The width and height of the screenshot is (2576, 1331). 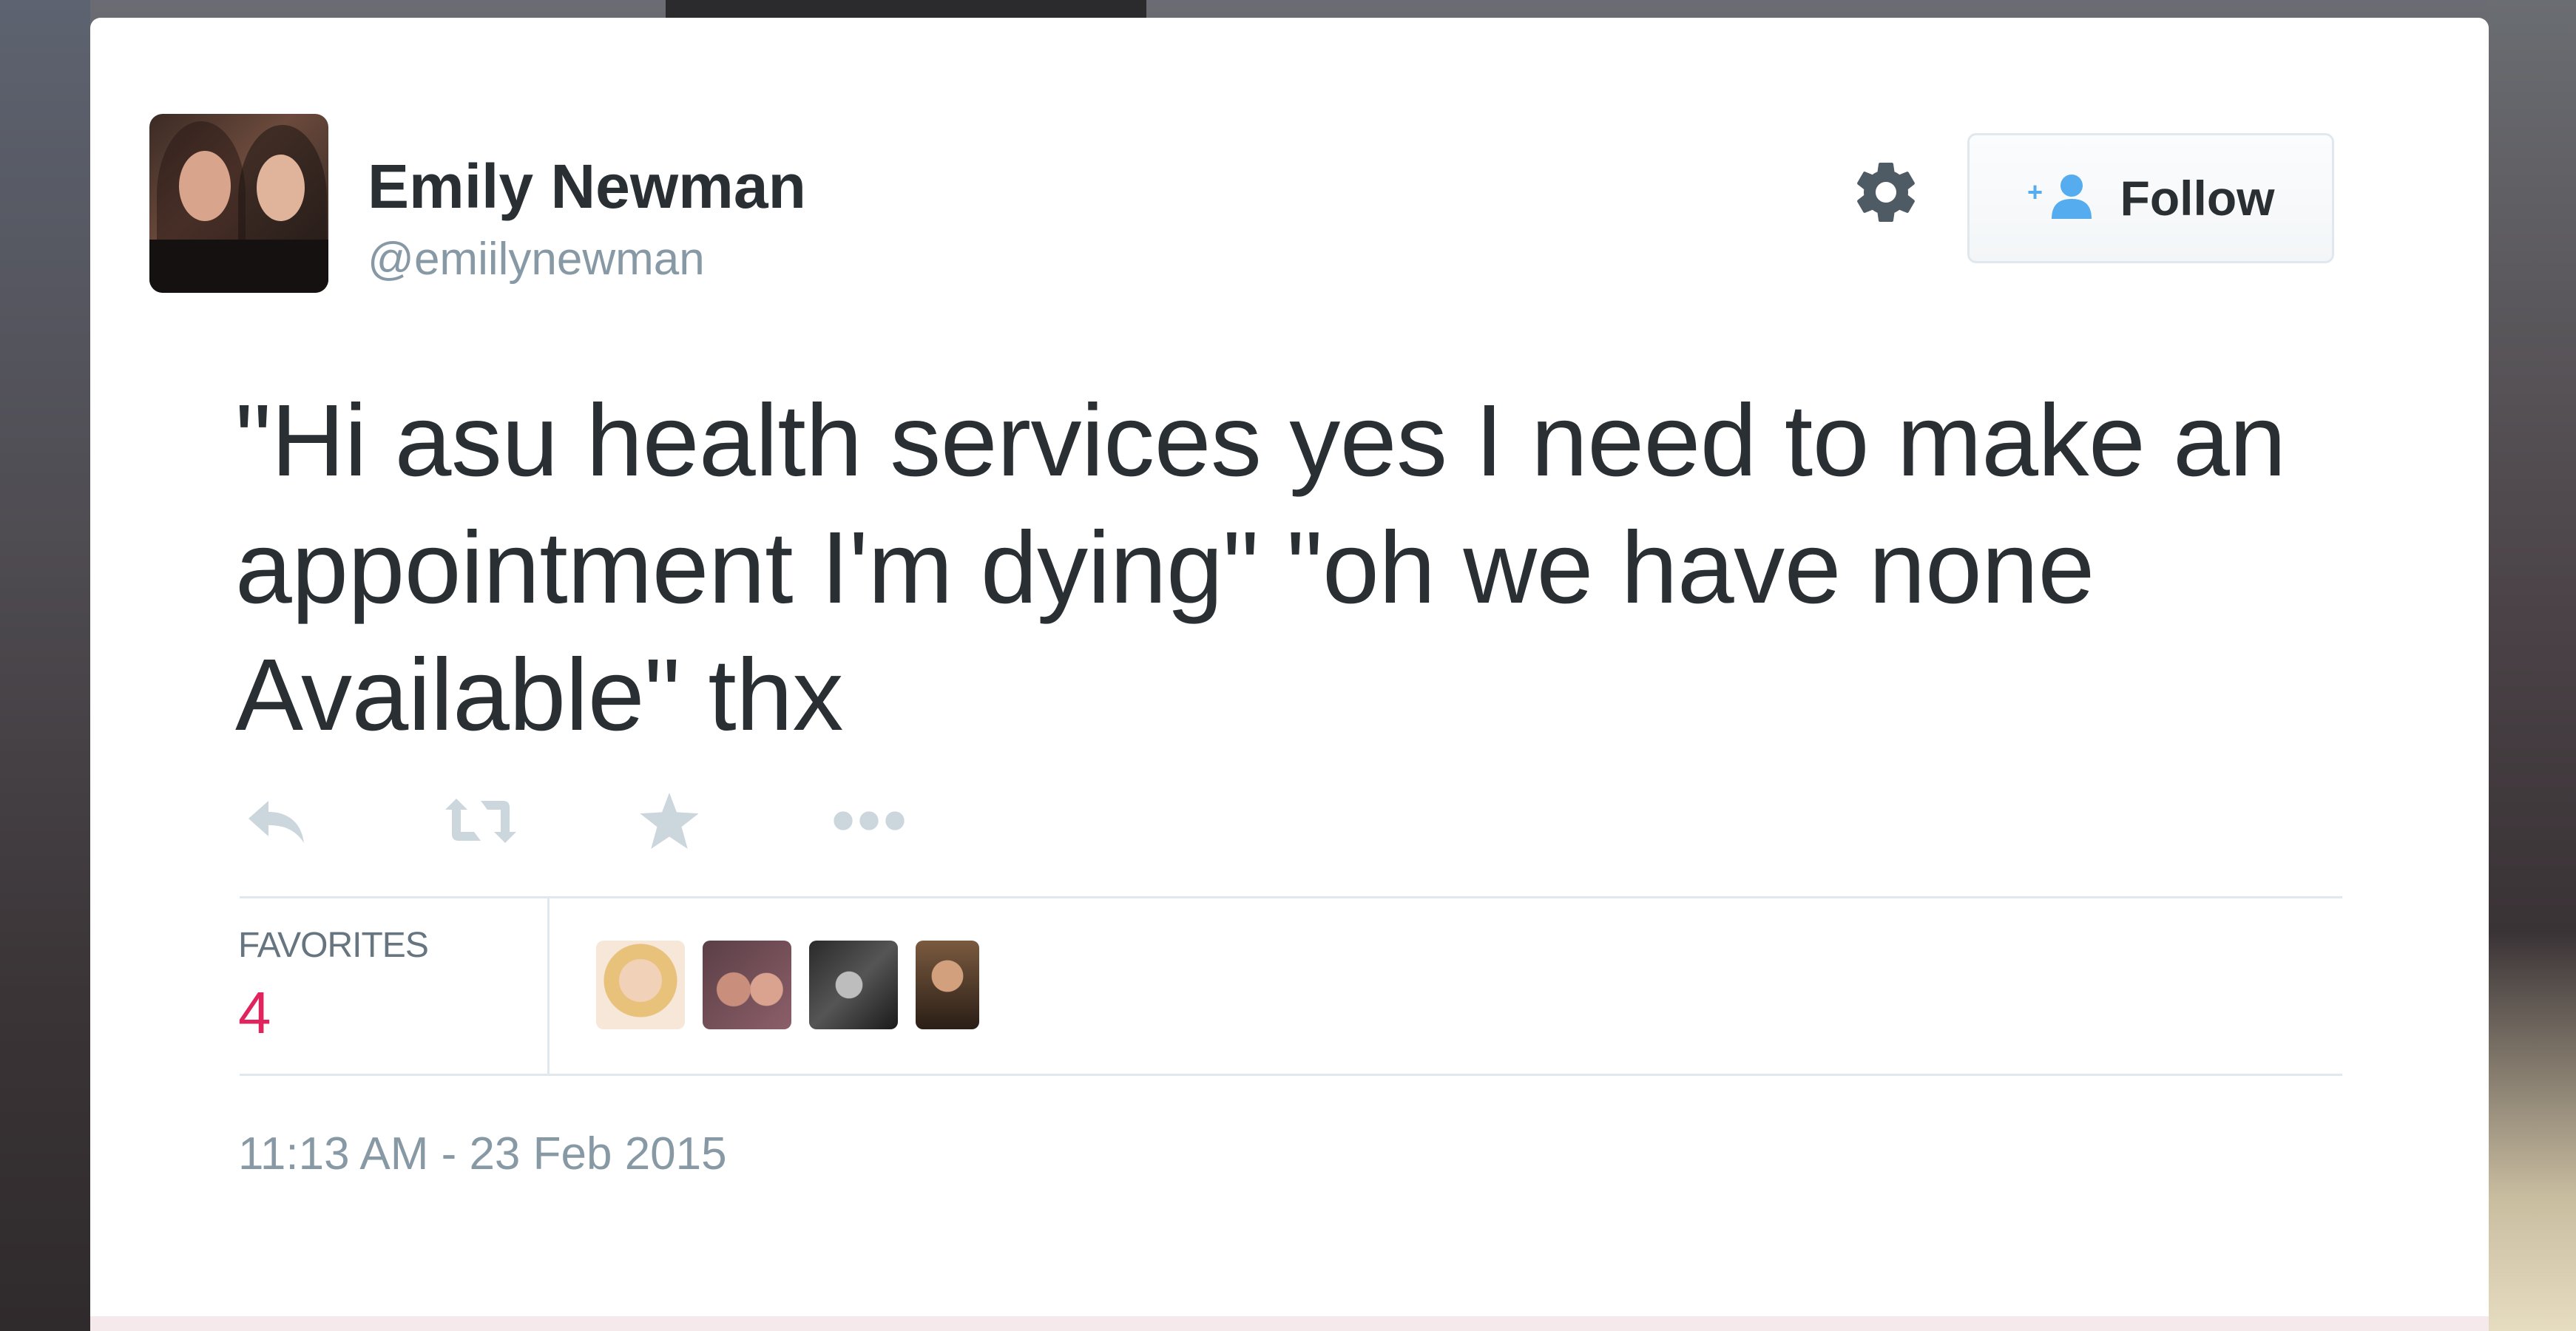 I want to click on tweet-timestamp: 11:13 AM - 23 Feb 2015, so click(x=482, y=1154).